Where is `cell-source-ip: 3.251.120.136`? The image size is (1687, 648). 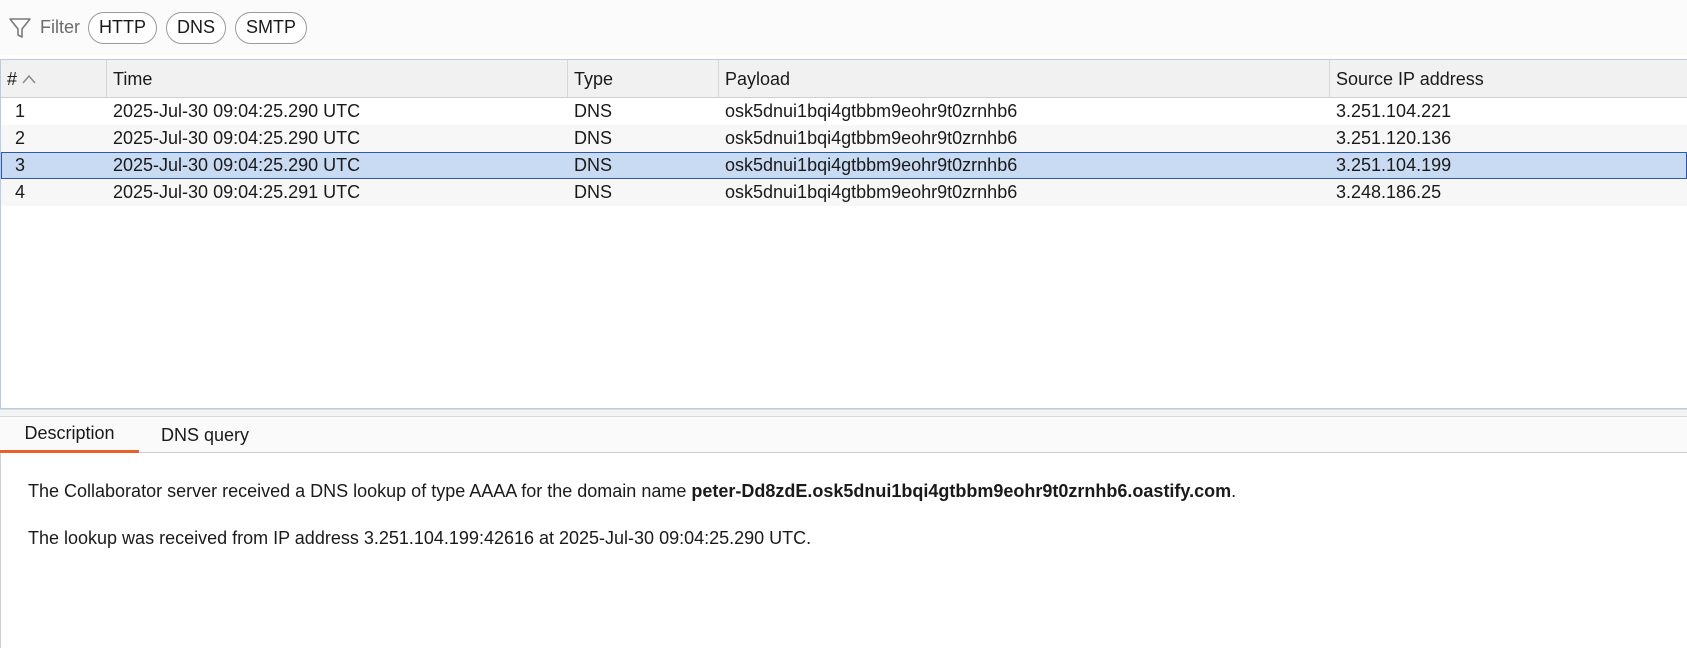 cell-source-ip: 3.251.120.136 is located at coordinates (1394, 138).